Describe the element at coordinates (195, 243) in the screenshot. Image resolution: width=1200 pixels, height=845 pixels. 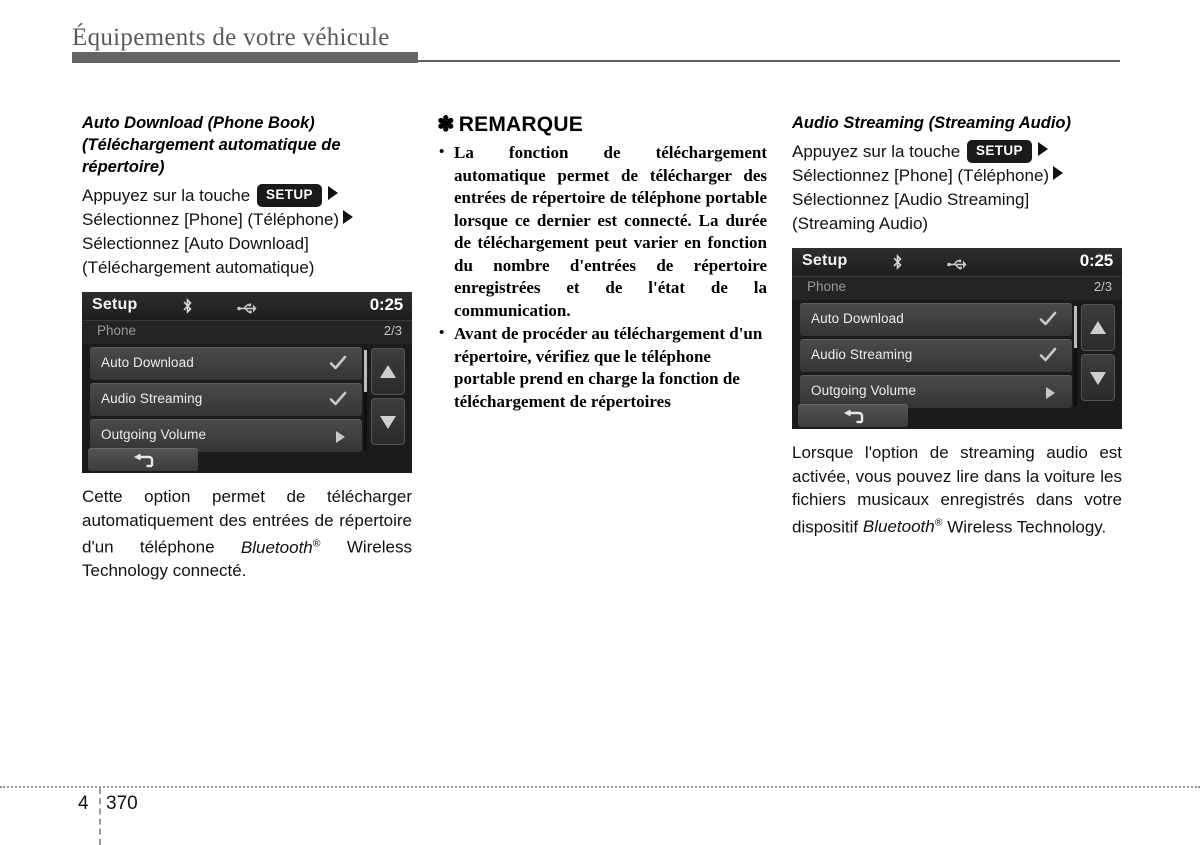
I see `left-step-3: Sélectionnez [Auto Download]` at that location.